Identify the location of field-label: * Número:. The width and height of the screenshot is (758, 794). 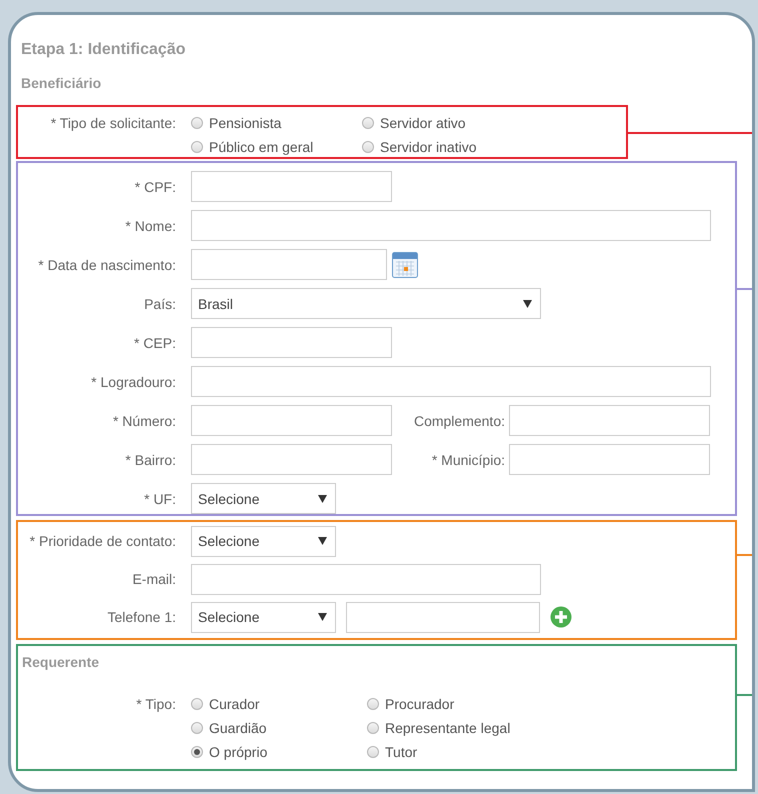
(144, 420).